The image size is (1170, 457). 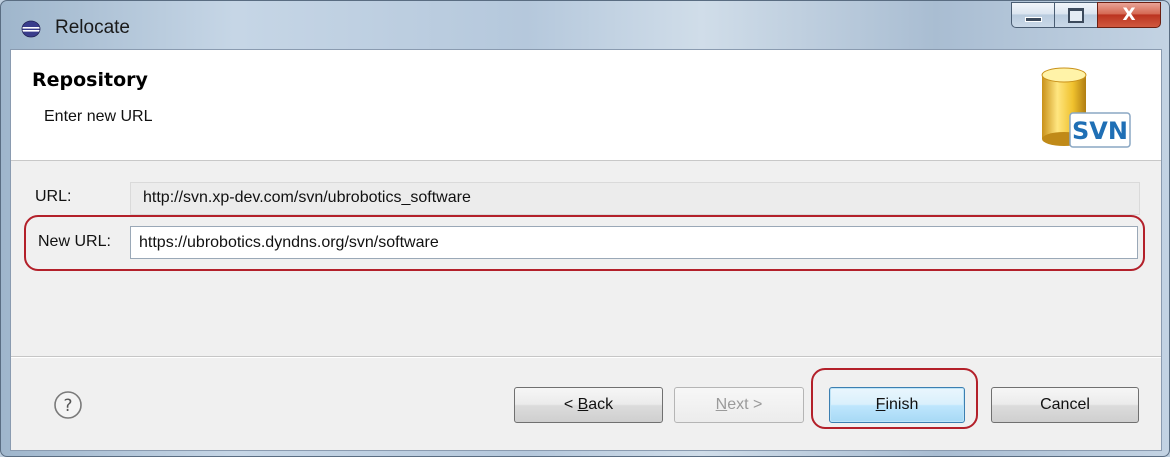 I want to click on title-bar: Relocate X, so click(x=585, y=25).